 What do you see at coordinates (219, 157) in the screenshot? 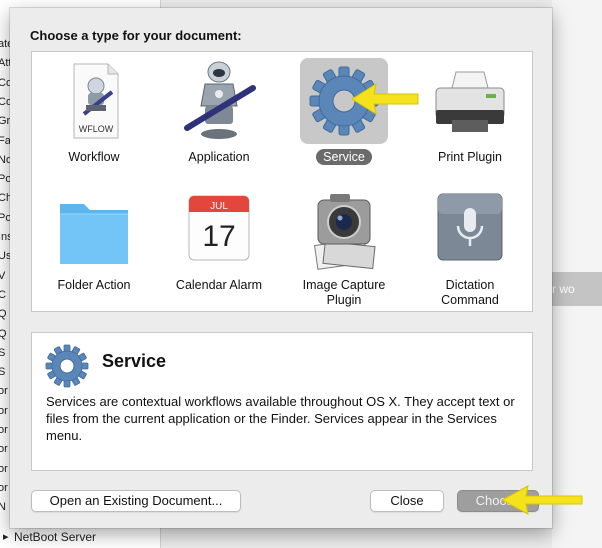
I see `type-label: Application` at bounding box center [219, 157].